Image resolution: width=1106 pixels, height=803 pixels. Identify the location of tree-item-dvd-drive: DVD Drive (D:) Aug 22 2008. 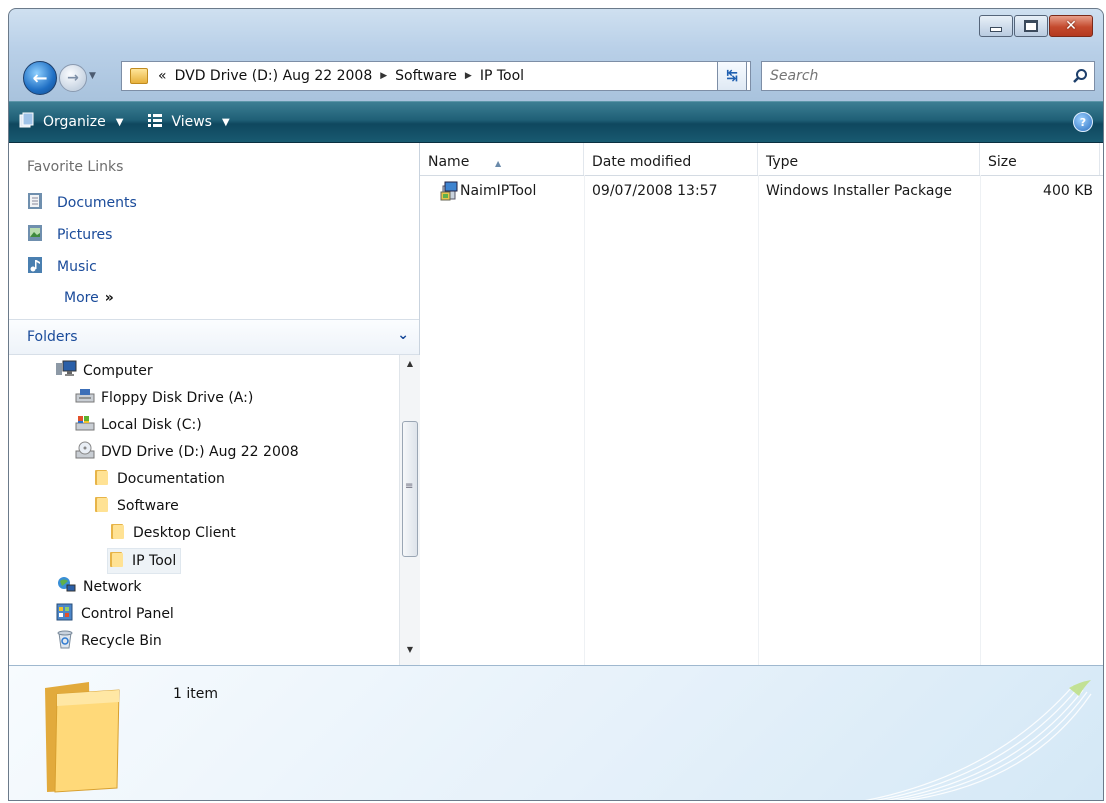
(187, 452).